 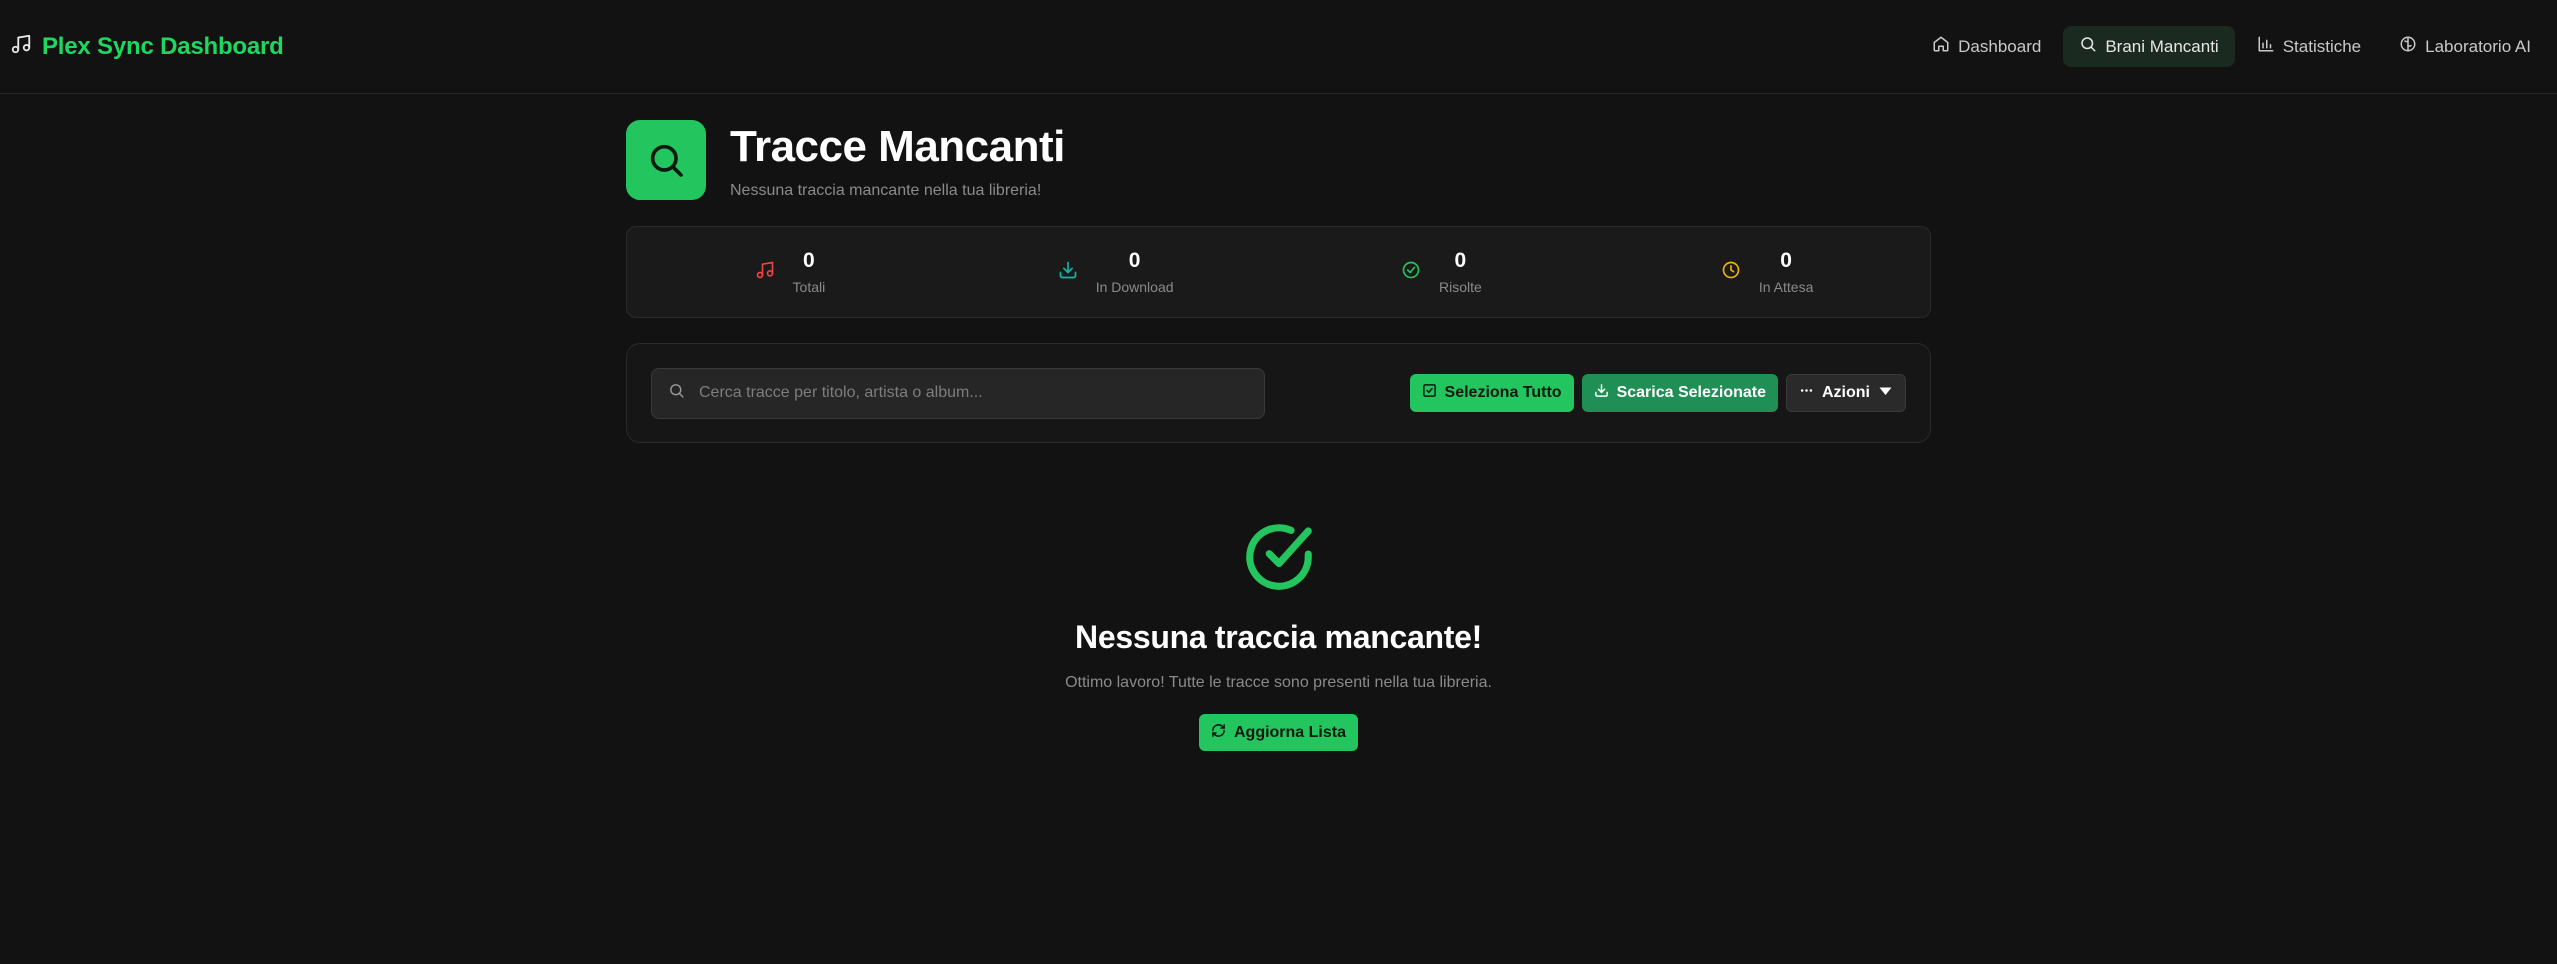 What do you see at coordinates (1806, 393) in the screenshot?
I see `ellipsis-icon` at bounding box center [1806, 393].